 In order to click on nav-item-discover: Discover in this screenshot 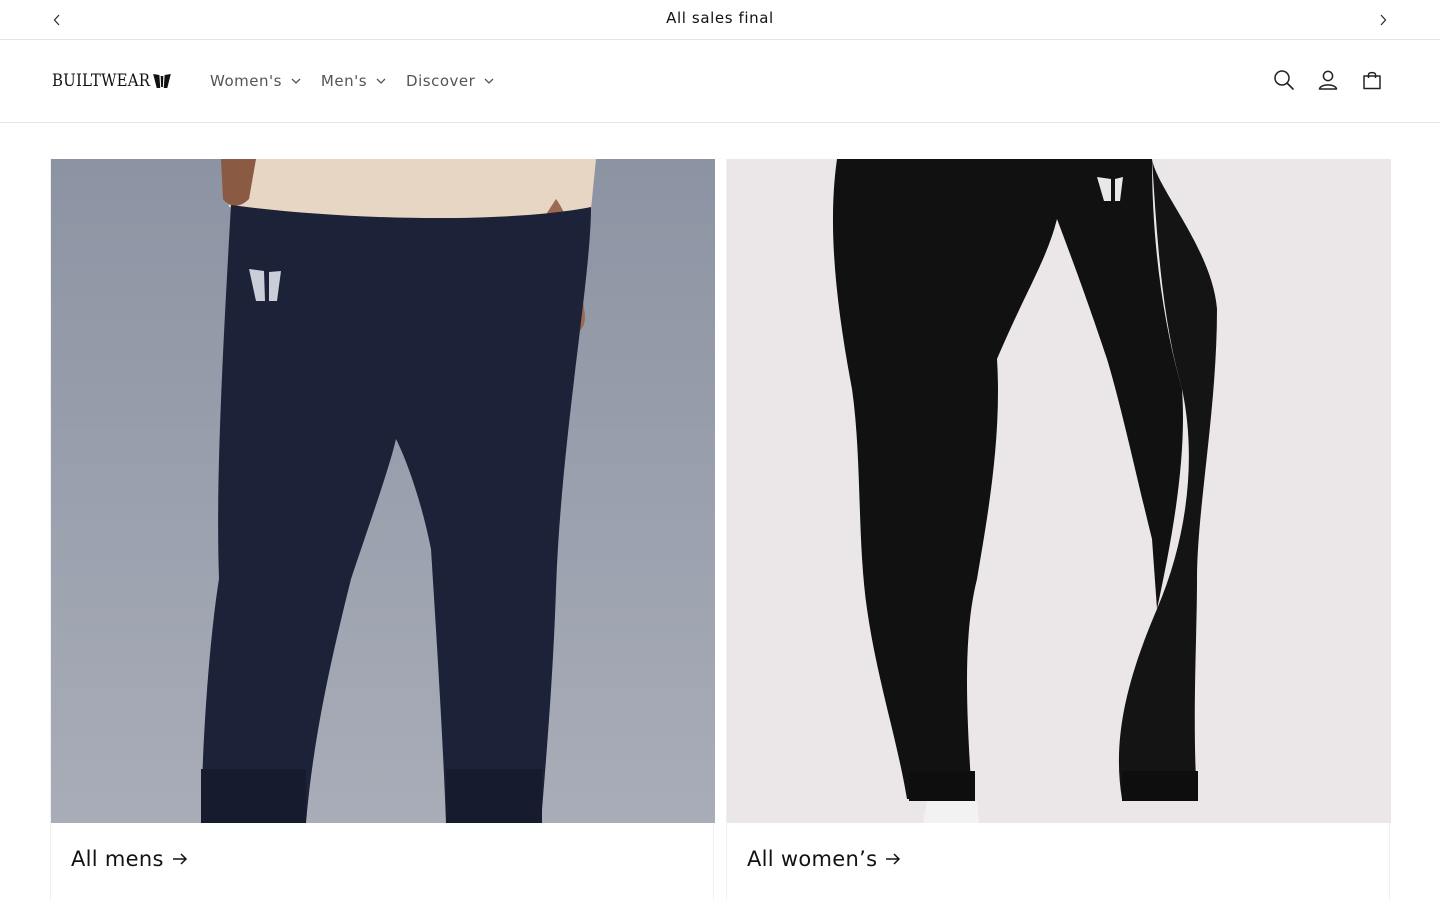, I will do `click(450, 81)`.